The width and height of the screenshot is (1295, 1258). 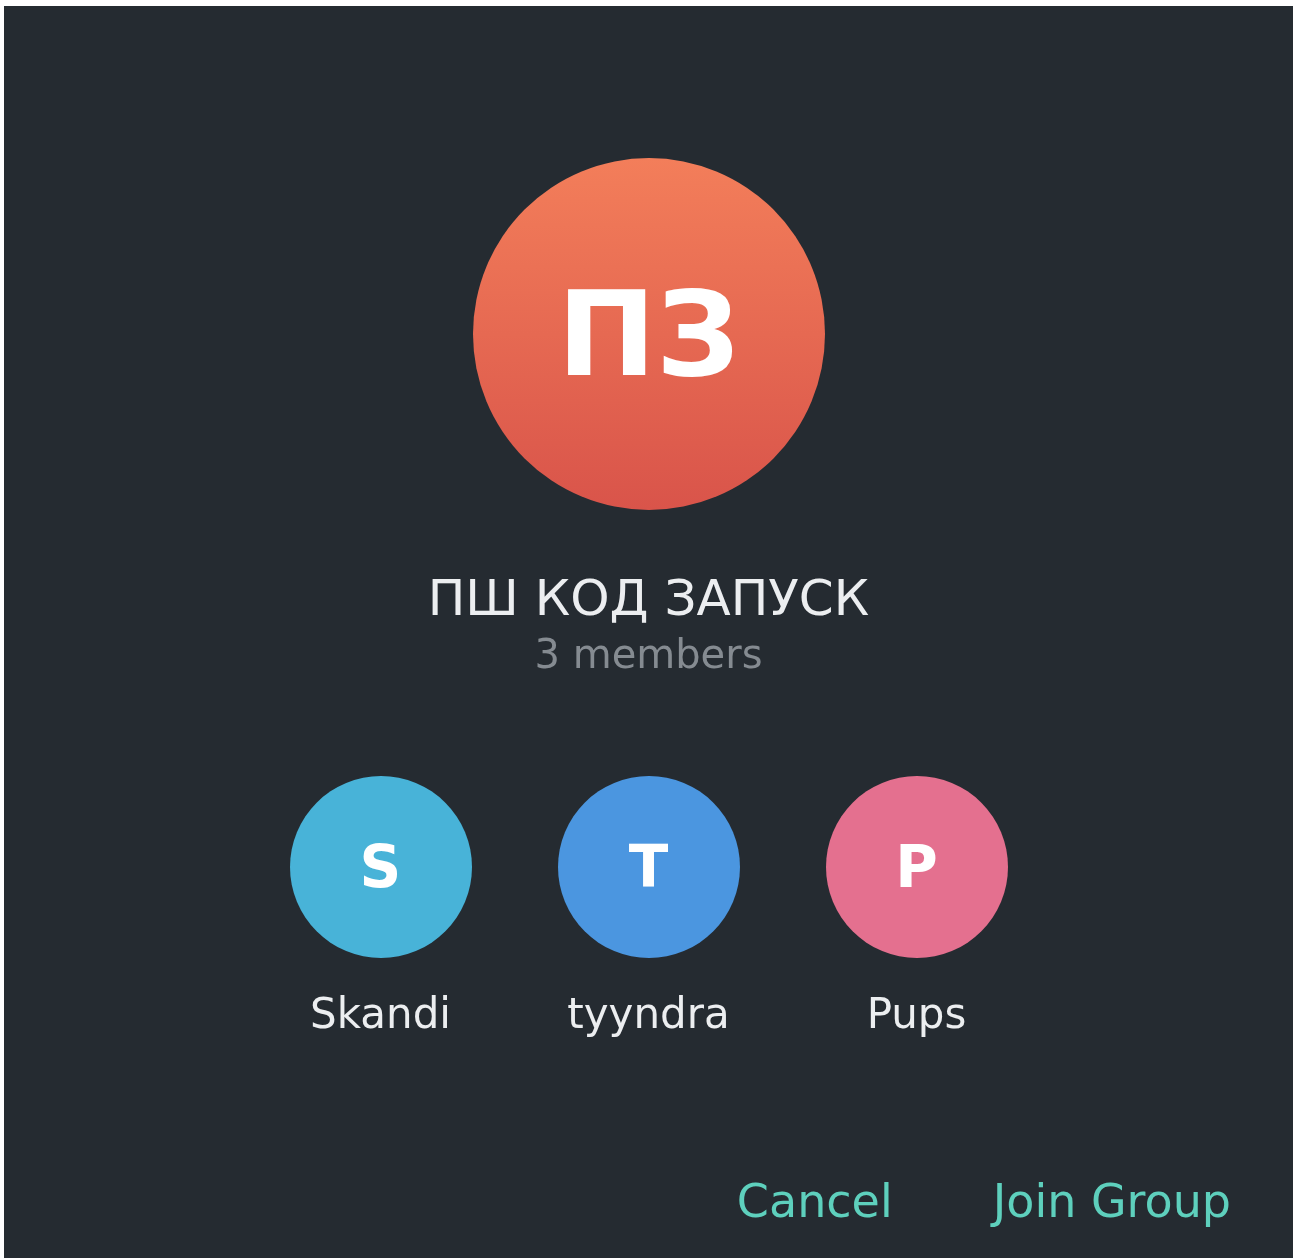 What do you see at coordinates (916, 867) in the screenshot?
I see `member-avatar: P` at bounding box center [916, 867].